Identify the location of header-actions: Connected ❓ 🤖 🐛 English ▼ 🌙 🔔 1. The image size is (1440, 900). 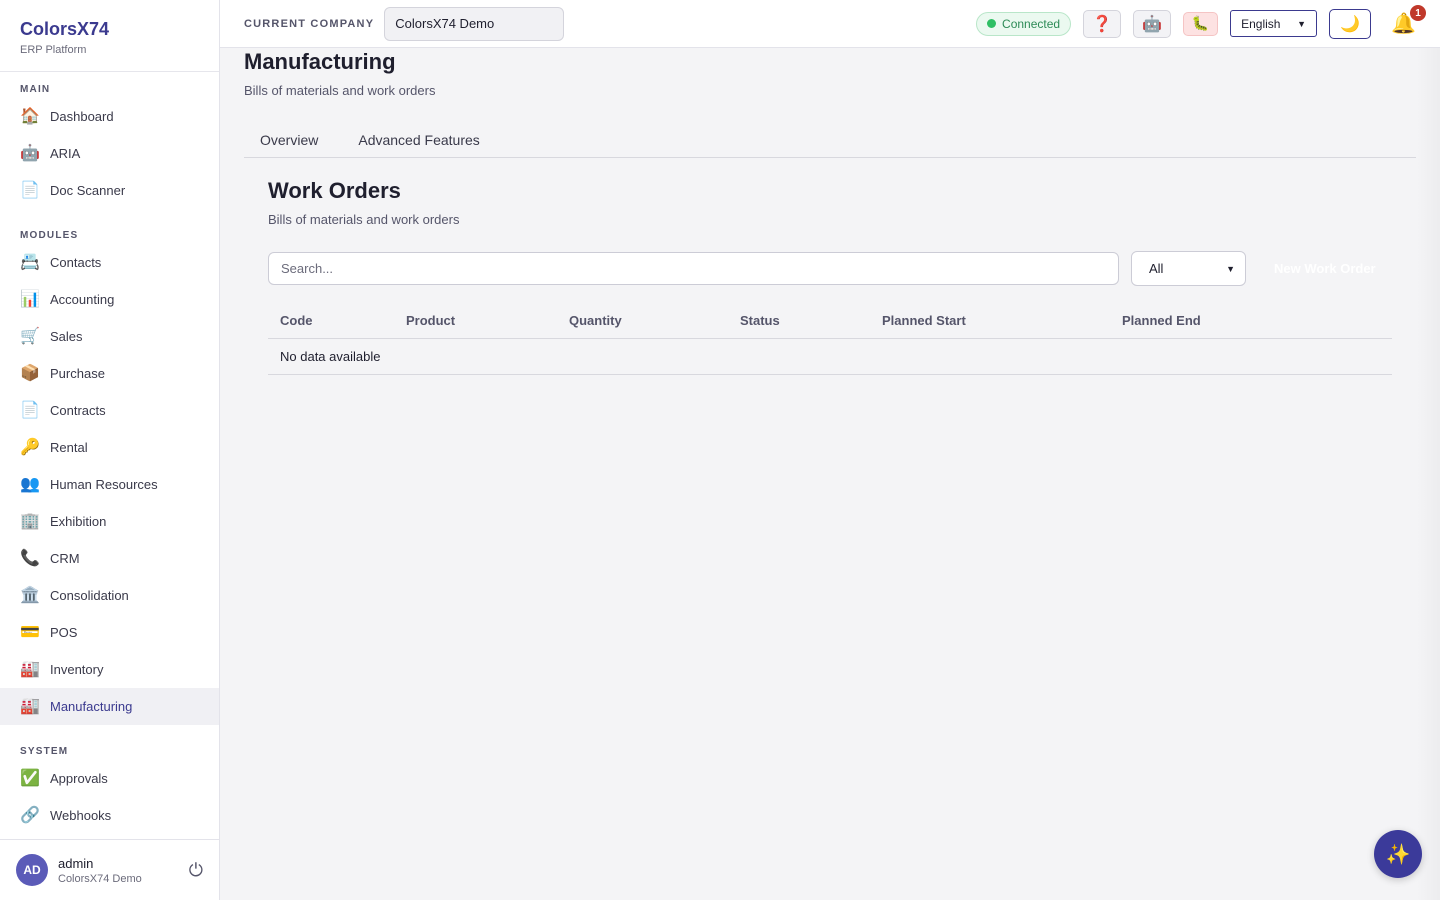
(1201, 22).